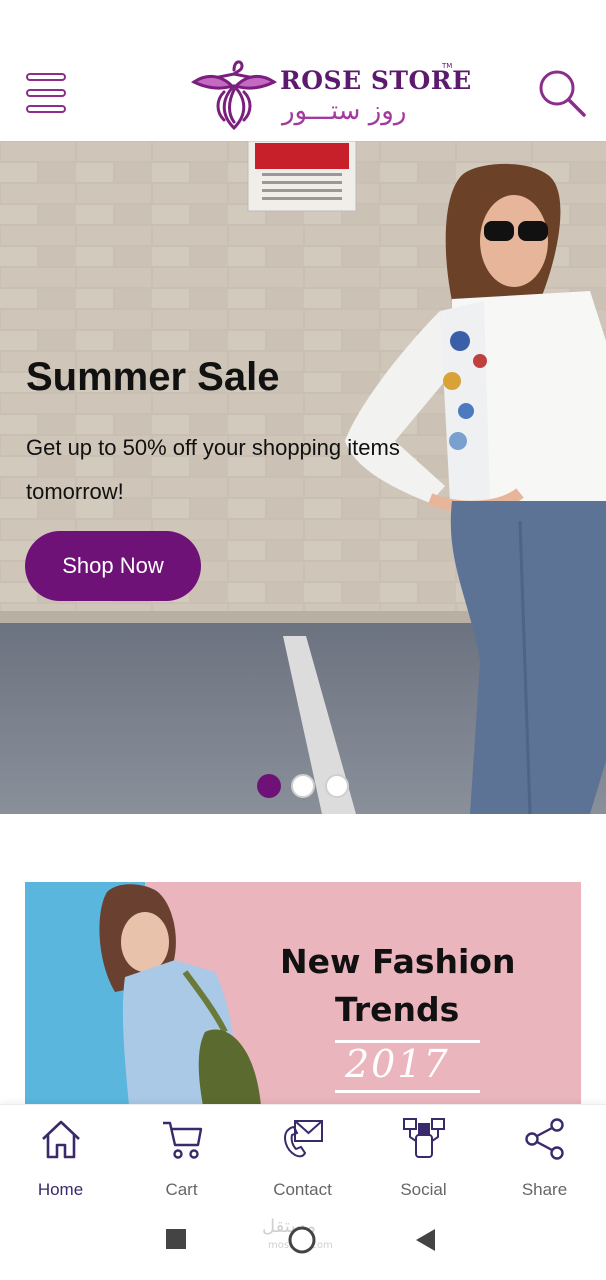 The height and width of the screenshot is (1280, 606). Describe the element at coordinates (407, 1091) in the screenshot. I see `banner-divider-bottom` at that location.